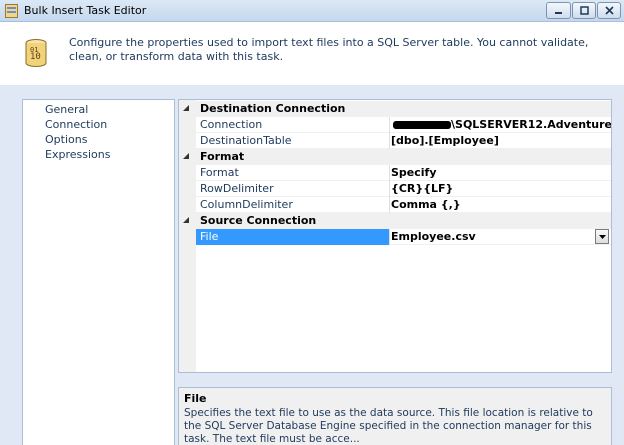 Image resolution: width=624 pixels, height=445 pixels. I want to click on property-name: Connection, so click(231, 124).